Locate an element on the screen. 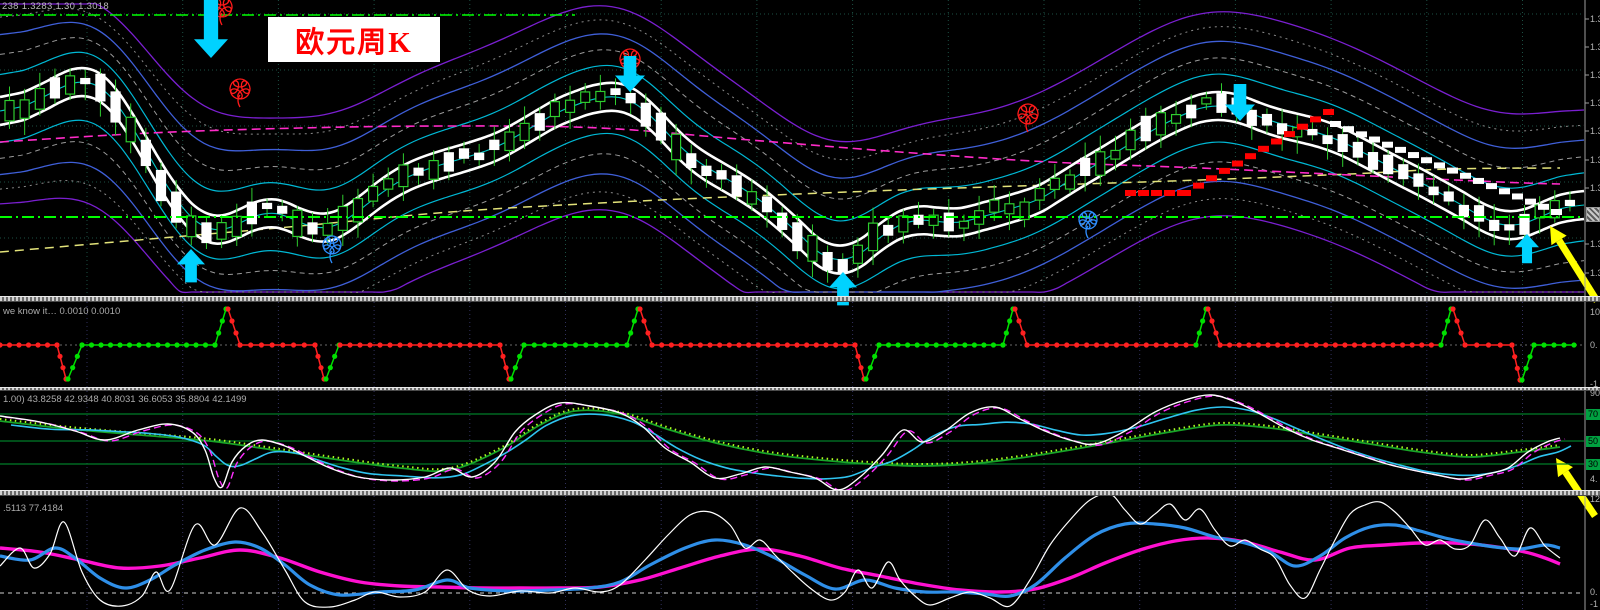  indicator-label-signal: we know it… 0.0010 0.0010 is located at coordinates (62, 311).